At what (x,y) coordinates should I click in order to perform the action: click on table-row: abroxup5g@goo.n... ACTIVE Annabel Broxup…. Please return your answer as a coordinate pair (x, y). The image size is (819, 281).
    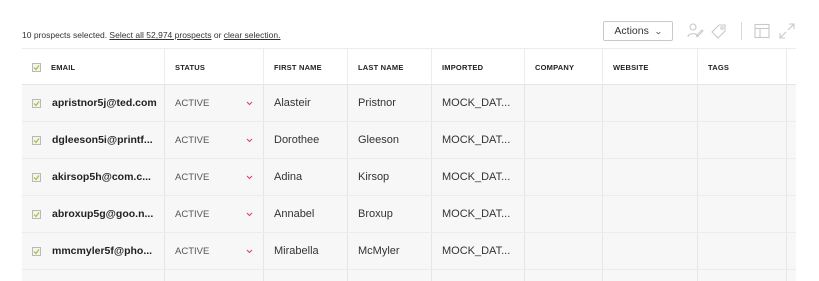
    Looking at the image, I should click on (409, 214).